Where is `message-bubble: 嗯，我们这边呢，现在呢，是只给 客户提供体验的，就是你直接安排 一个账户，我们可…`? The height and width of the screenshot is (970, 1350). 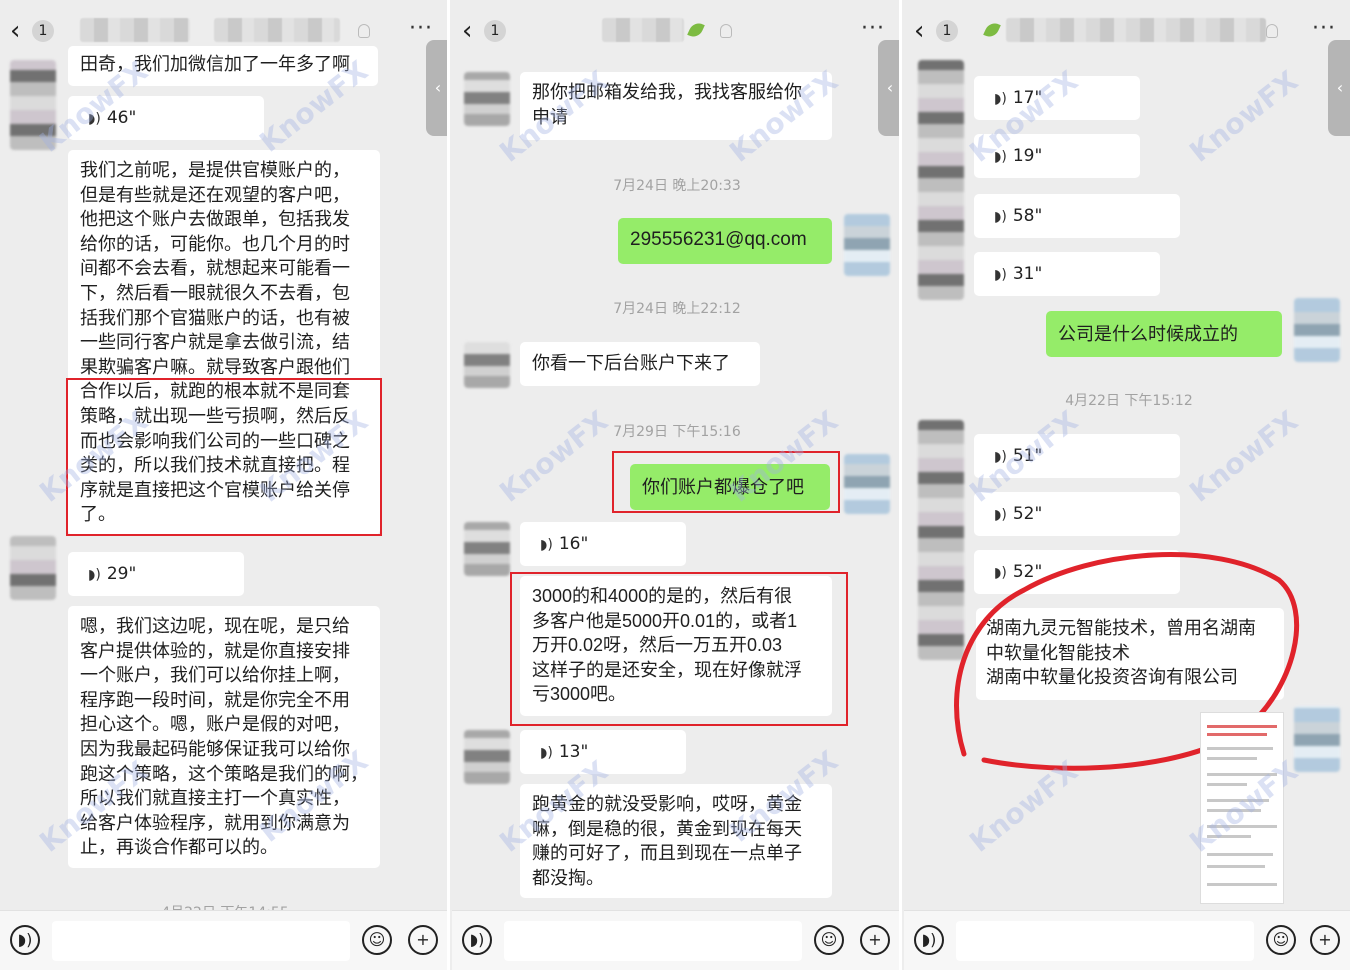
message-bubble: 嗯，我们这边呢，现在呢，是只给 客户提供体验的，就是你直接安排 一个账户，我们可… is located at coordinates (224, 737).